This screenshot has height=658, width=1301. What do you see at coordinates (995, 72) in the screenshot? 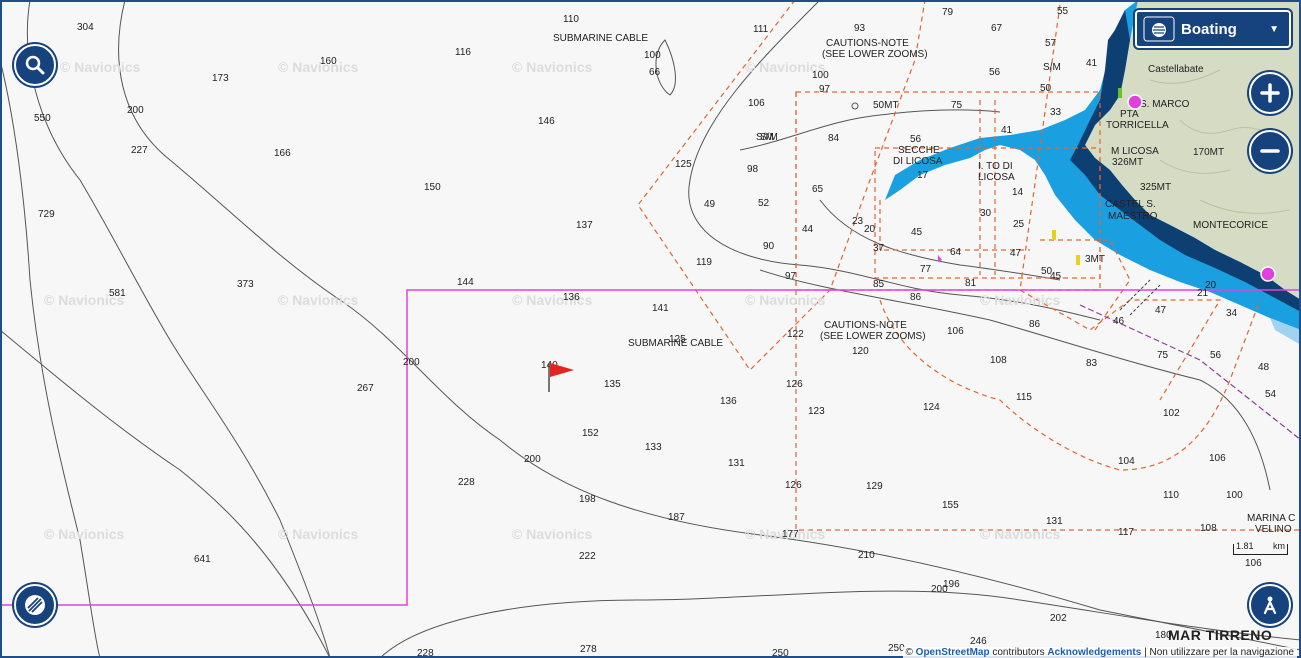
I see `depth-sounding: 56` at bounding box center [995, 72].